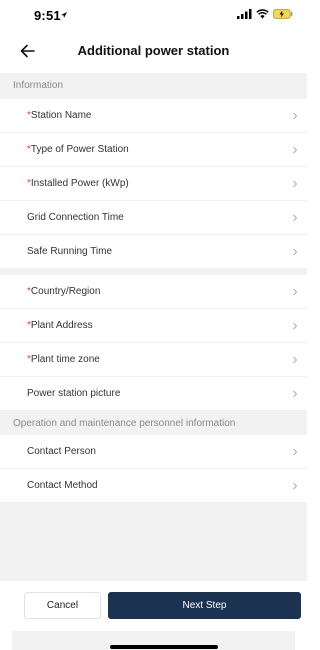 This screenshot has width=320, height=650. I want to click on row-contact-person: Contact Person, so click(153, 452).